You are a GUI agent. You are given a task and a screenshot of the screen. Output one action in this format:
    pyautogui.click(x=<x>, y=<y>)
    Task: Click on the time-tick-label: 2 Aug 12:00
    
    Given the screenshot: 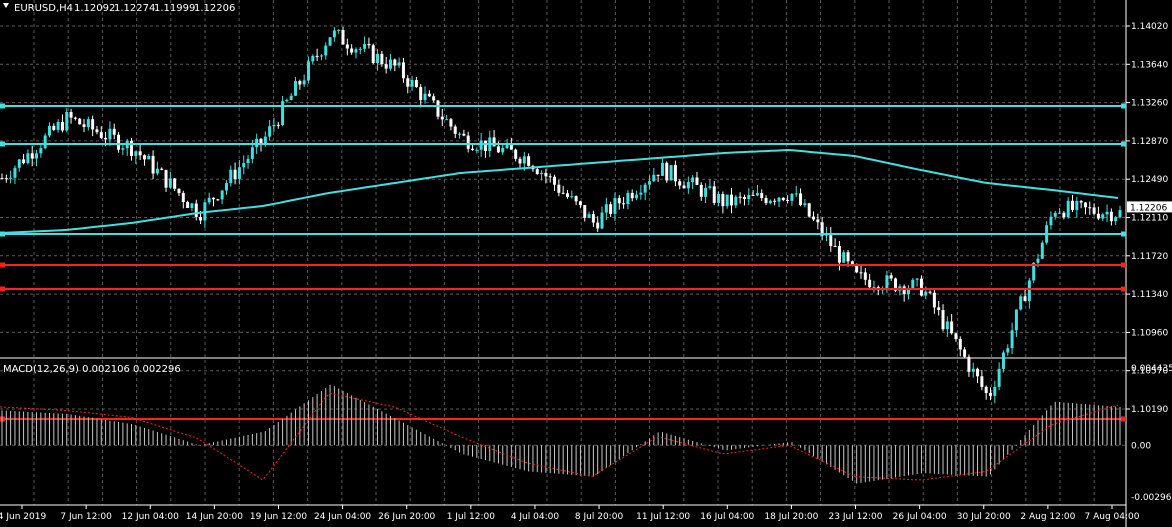 What is the action you would take?
    pyautogui.click(x=1047, y=517)
    